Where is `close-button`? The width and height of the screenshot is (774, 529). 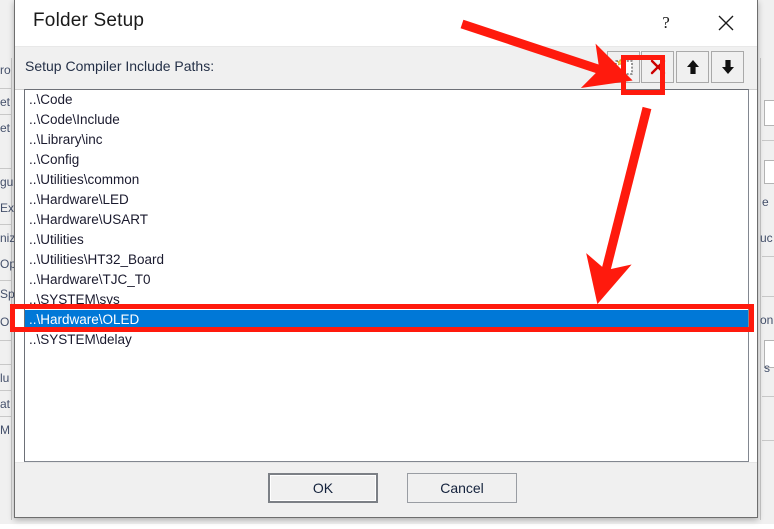 close-button is located at coordinates (726, 22).